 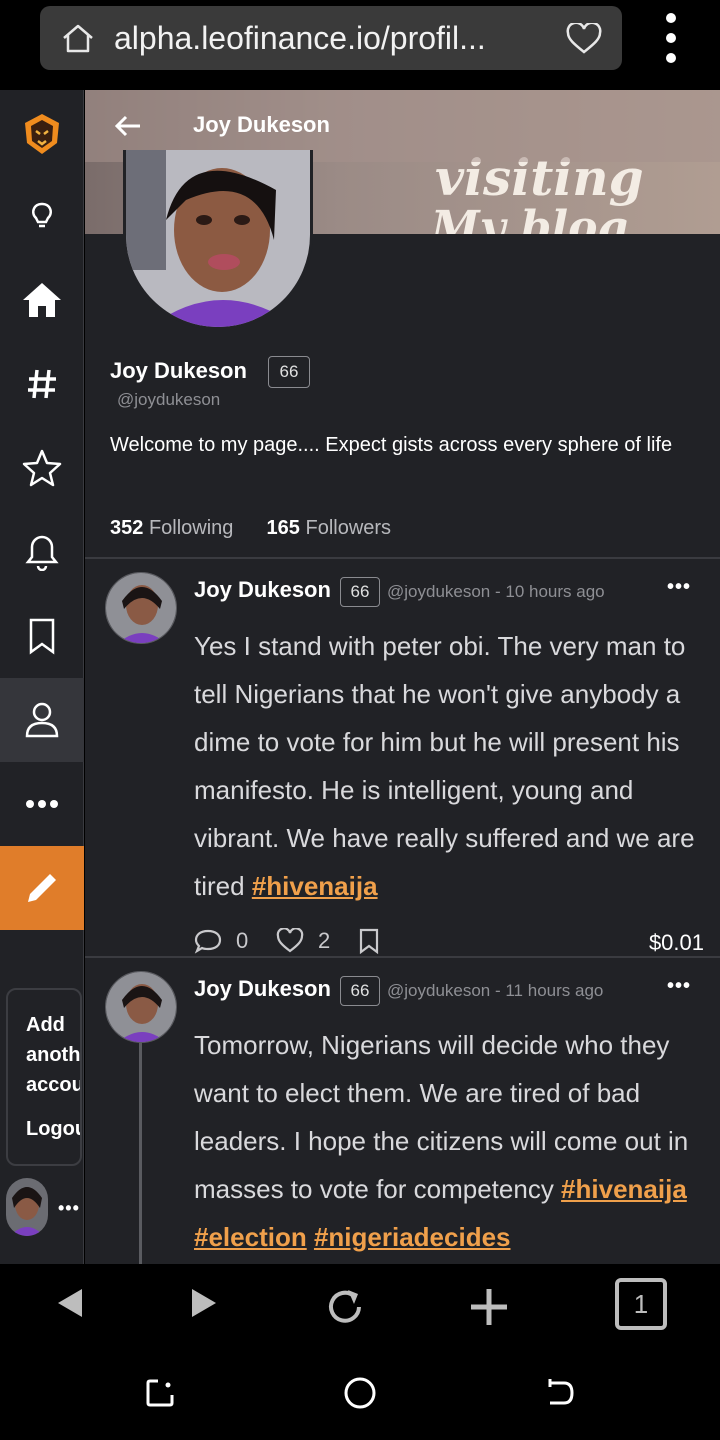 What do you see at coordinates (671, 38) in the screenshot?
I see `browser-menu-icon` at bounding box center [671, 38].